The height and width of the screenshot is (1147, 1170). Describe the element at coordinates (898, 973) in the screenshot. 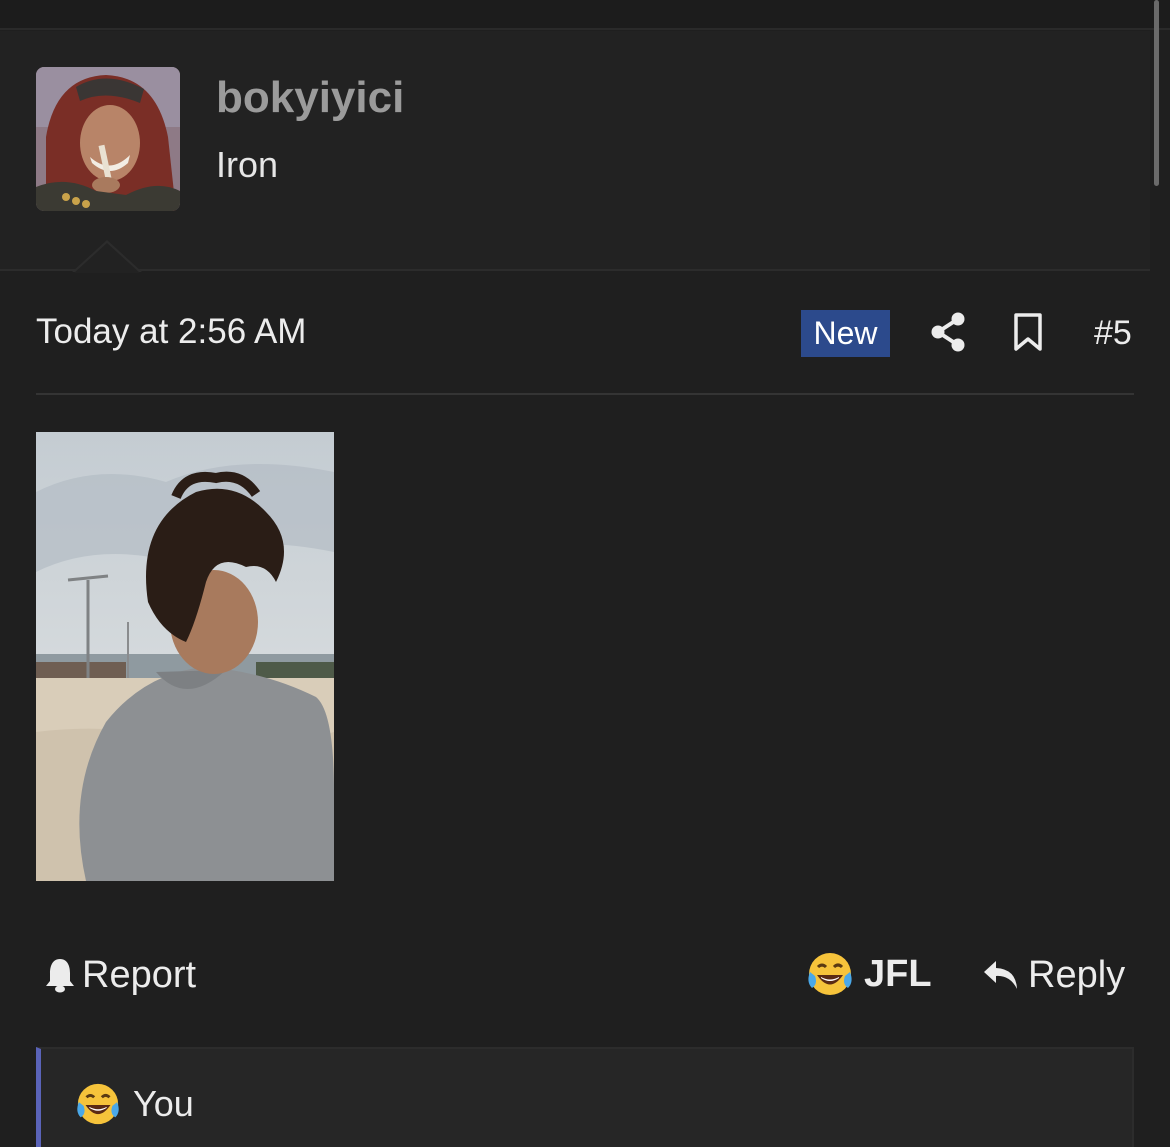

I see `reaction-label: JFL` at that location.